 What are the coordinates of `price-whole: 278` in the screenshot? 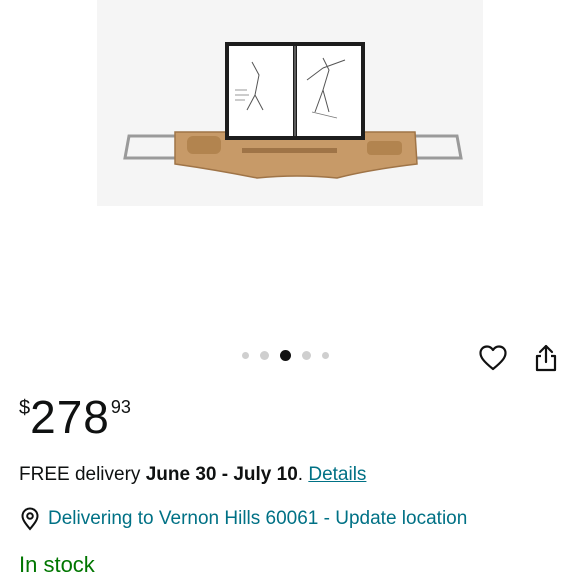 It's located at (70, 417).